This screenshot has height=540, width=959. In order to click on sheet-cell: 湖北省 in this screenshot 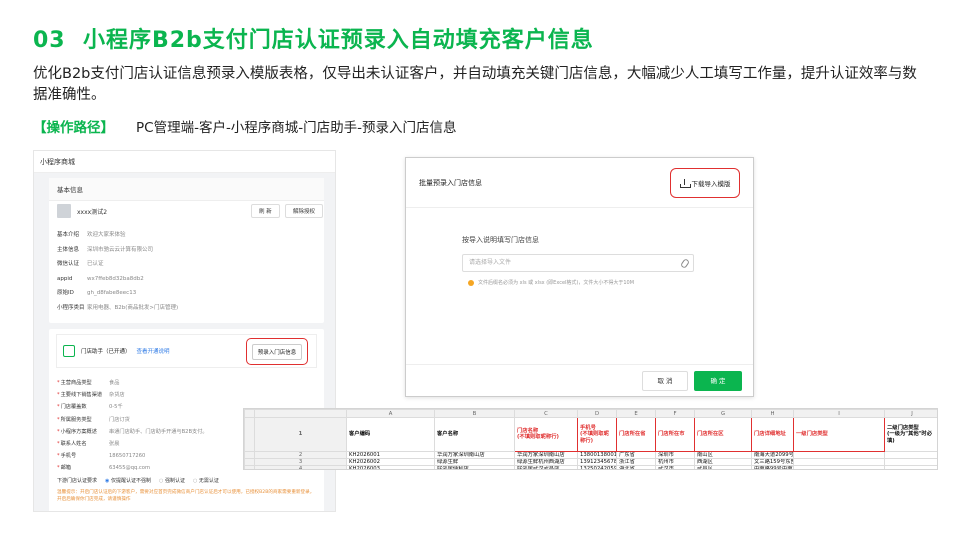, I will do `click(636, 466)`.